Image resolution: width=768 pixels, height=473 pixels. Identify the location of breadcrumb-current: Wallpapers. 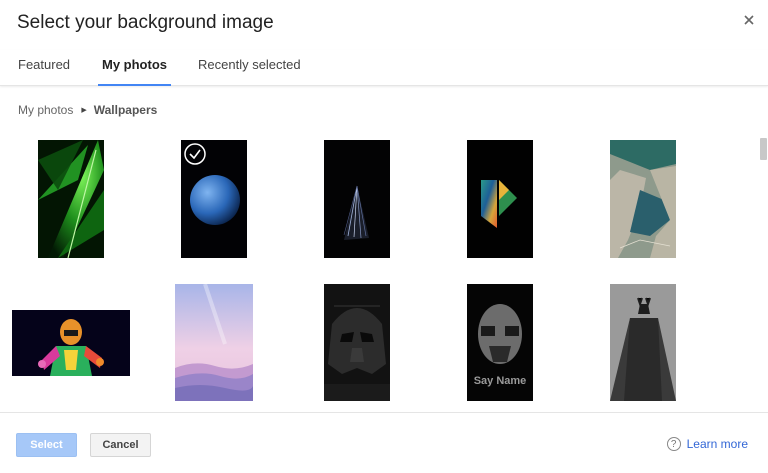
(125, 110).